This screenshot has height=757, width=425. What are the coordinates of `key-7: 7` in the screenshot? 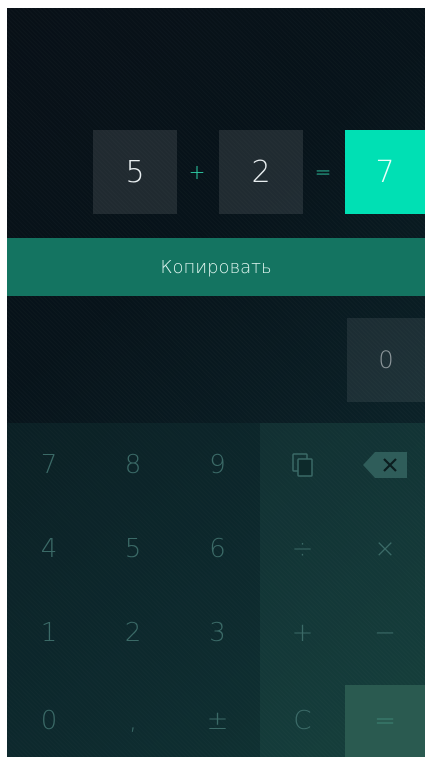 It's located at (49, 465).